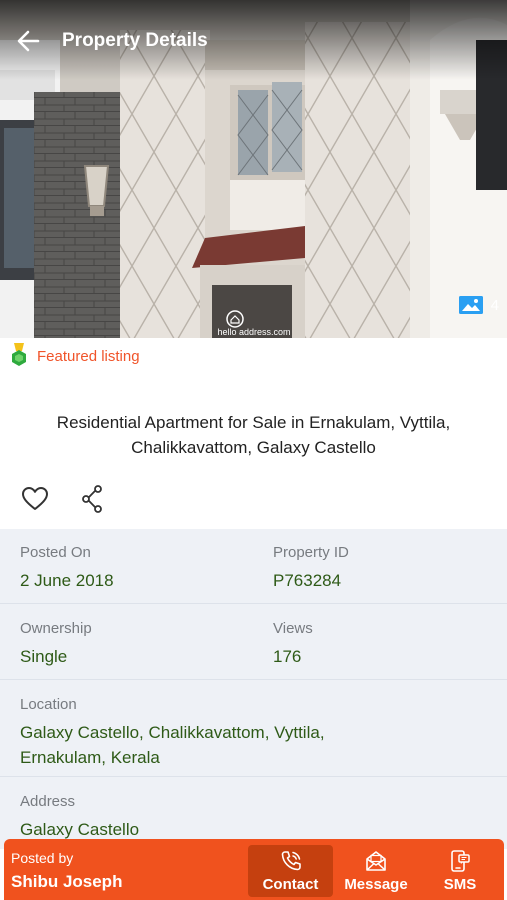 The width and height of the screenshot is (507, 900). Describe the element at coordinates (376, 861) in the screenshot. I see `envelope-icon` at that location.